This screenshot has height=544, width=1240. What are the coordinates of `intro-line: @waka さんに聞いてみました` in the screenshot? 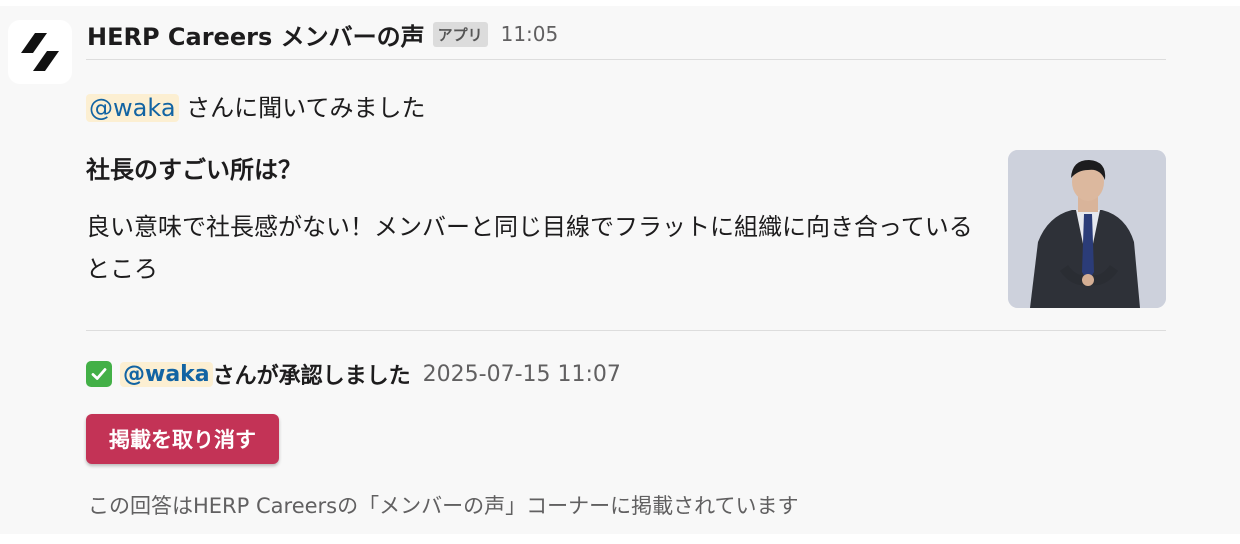 It's located at (255, 108).